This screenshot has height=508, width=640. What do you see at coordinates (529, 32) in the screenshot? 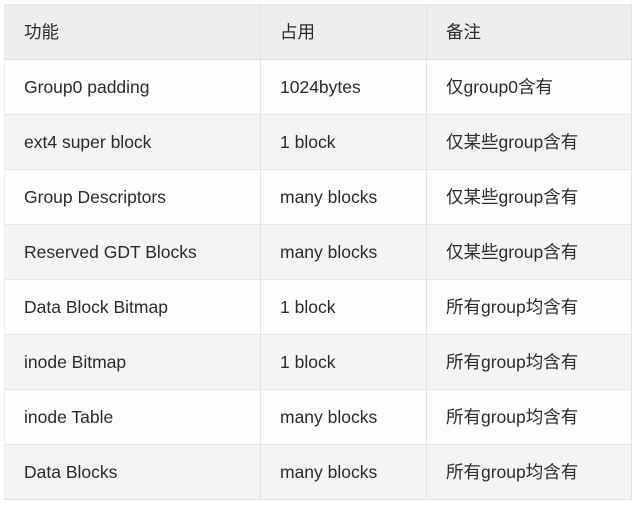
I see `column-header-note: 备注` at bounding box center [529, 32].